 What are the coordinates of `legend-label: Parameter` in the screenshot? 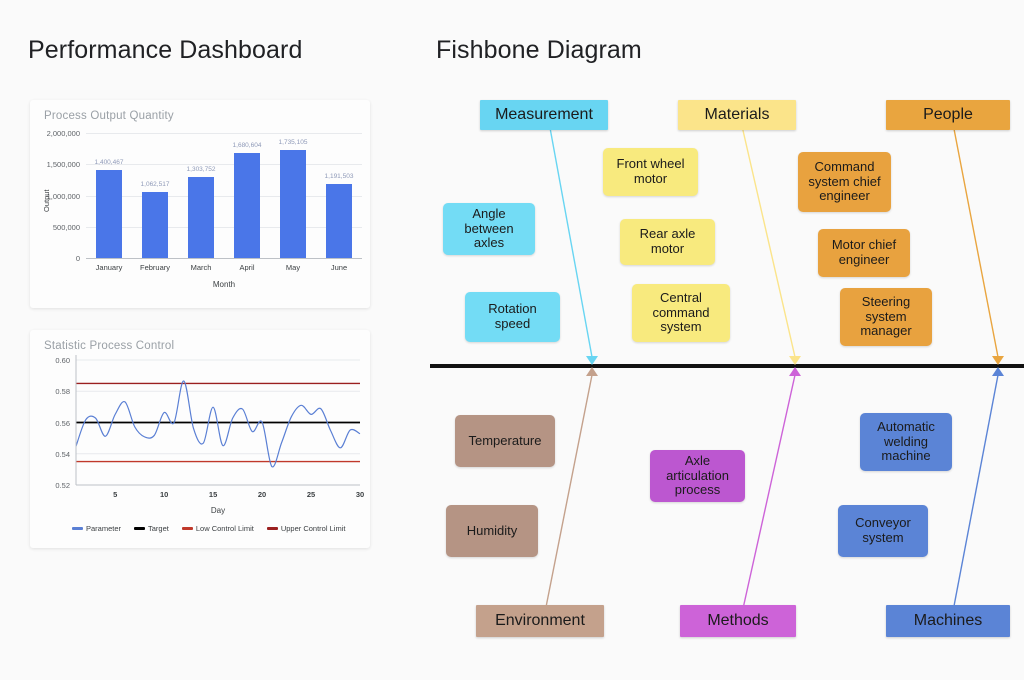 It's located at (104, 528).